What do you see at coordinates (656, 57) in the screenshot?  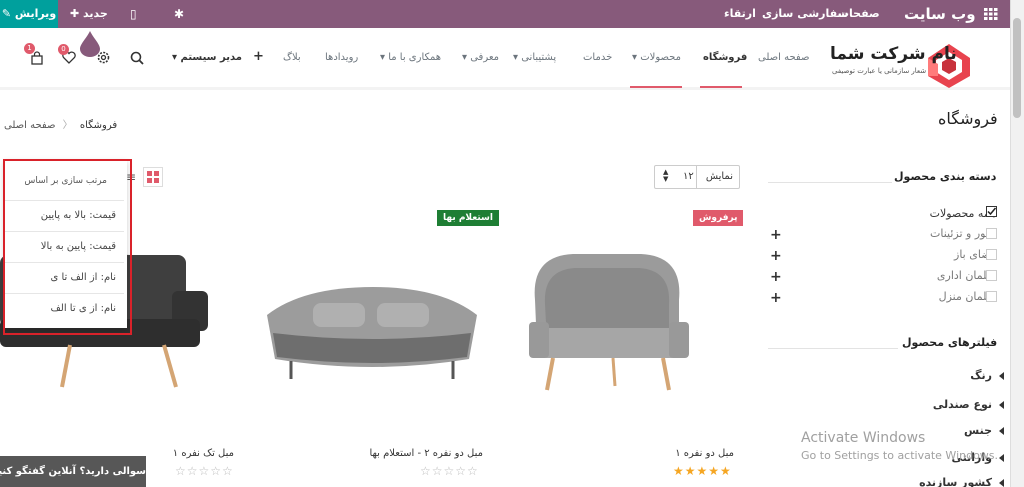 I see `nav-products: محصولات ▾` at bounding box center [656, 57].